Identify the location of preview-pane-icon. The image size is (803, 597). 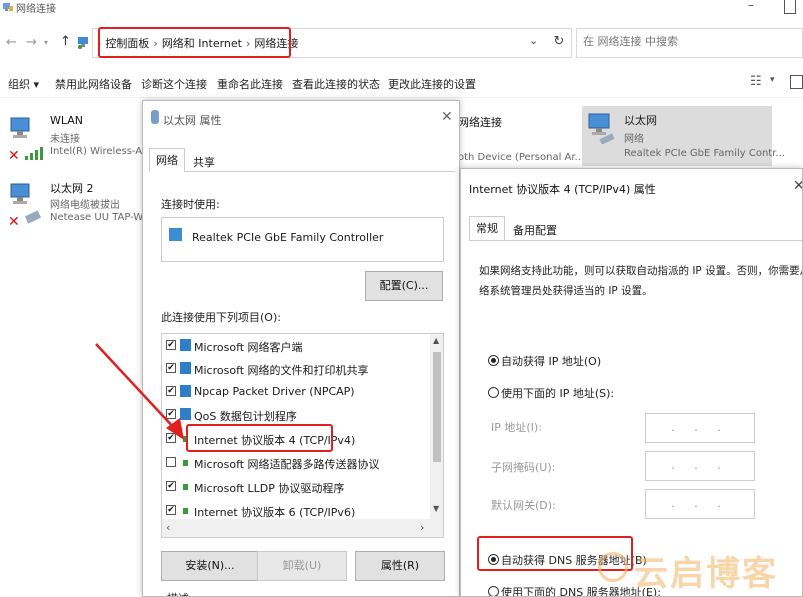
(796, 82).